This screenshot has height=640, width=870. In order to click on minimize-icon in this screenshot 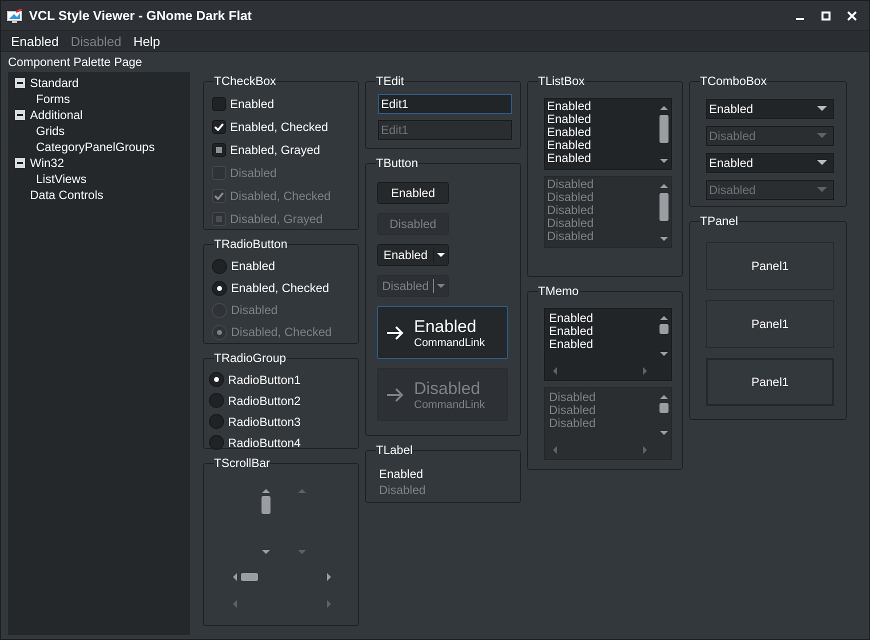, I will do `click(800, 19)`.